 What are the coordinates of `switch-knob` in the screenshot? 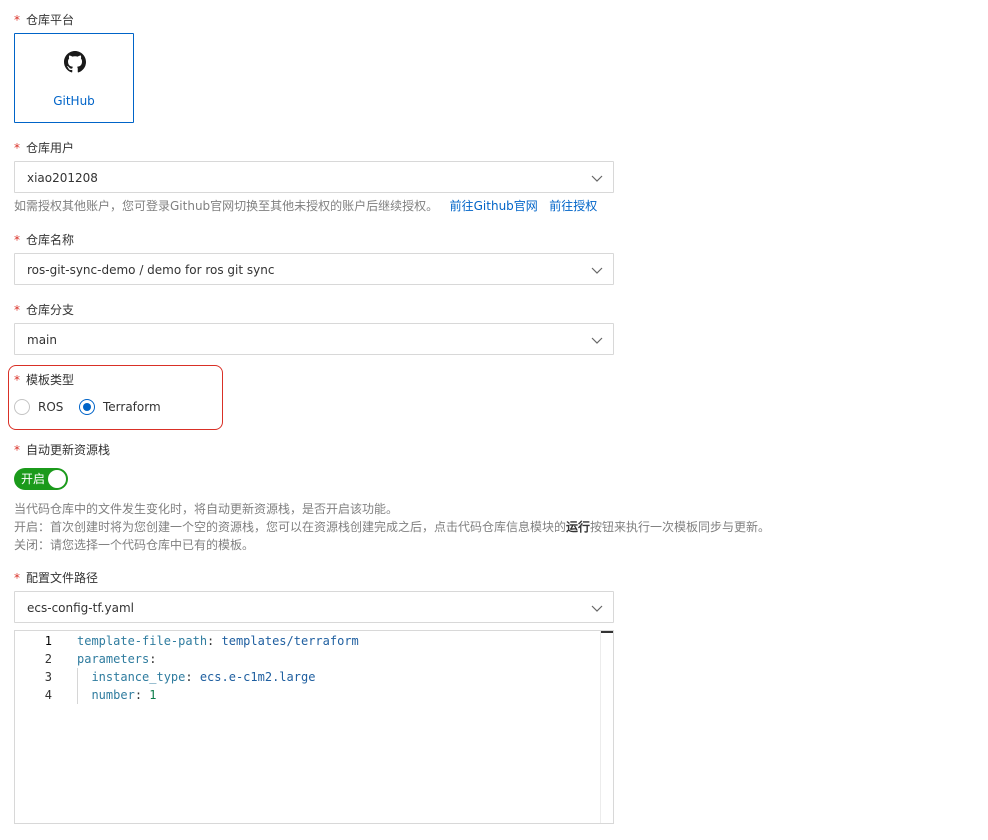 It's located at (57, 479).